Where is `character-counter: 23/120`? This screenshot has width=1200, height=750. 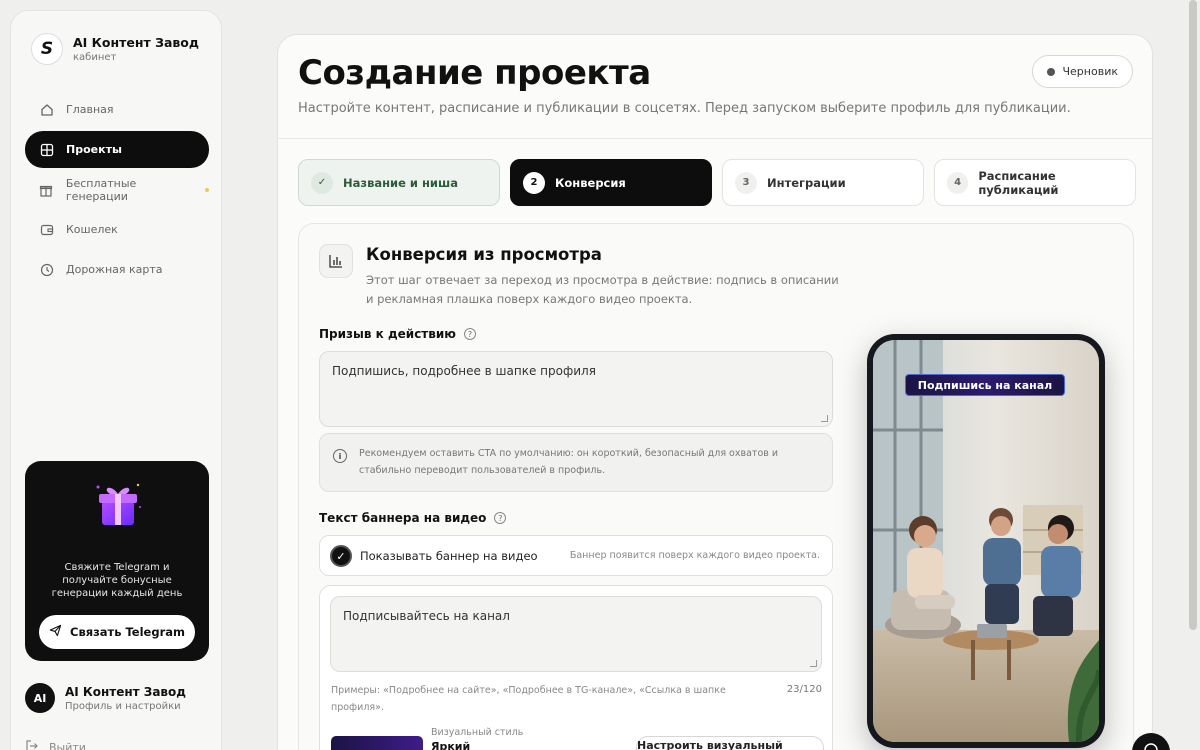 character-counter: 23/120 is located at coordinates (804, 689).